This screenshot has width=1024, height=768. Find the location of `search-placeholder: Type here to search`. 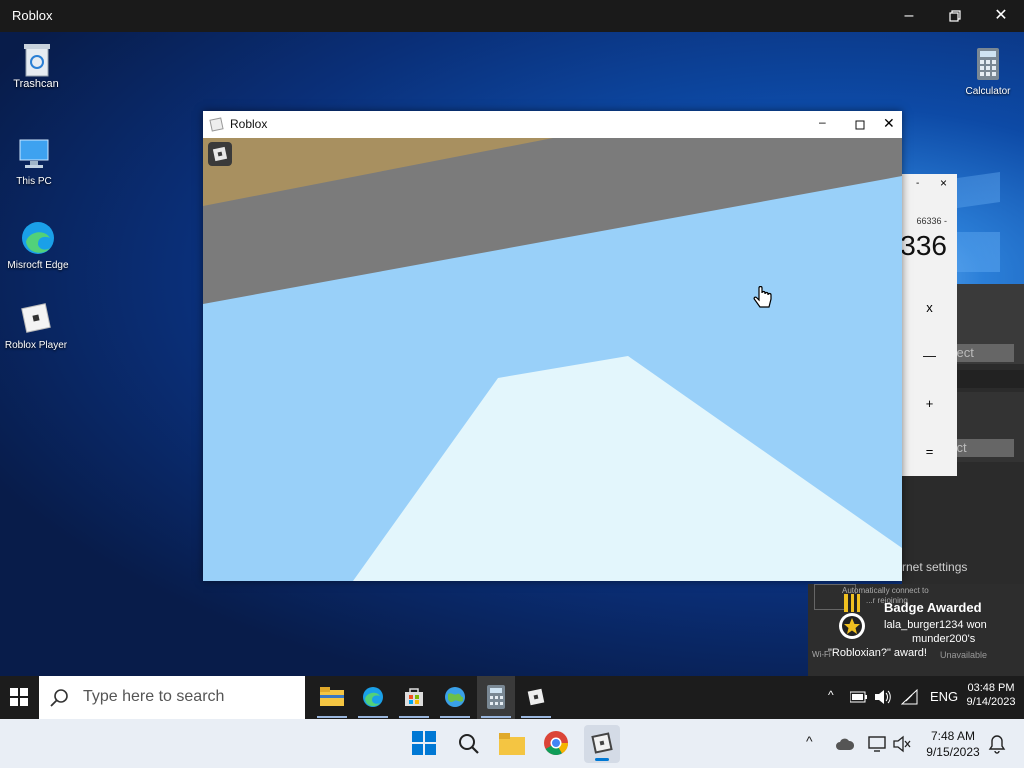

search-placeholder: Type here to search is located at coordinates (154, 696).